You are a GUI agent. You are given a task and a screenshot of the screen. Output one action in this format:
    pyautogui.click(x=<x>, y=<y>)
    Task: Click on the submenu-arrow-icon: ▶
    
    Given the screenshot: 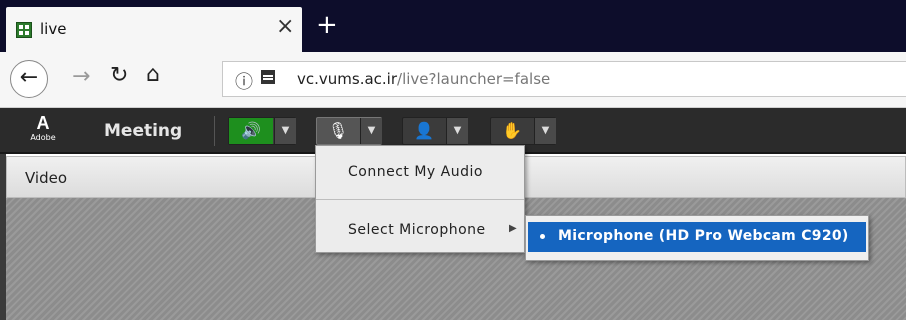 What is the action you would take?
    pyautogui.click(x=513, y=228)
    